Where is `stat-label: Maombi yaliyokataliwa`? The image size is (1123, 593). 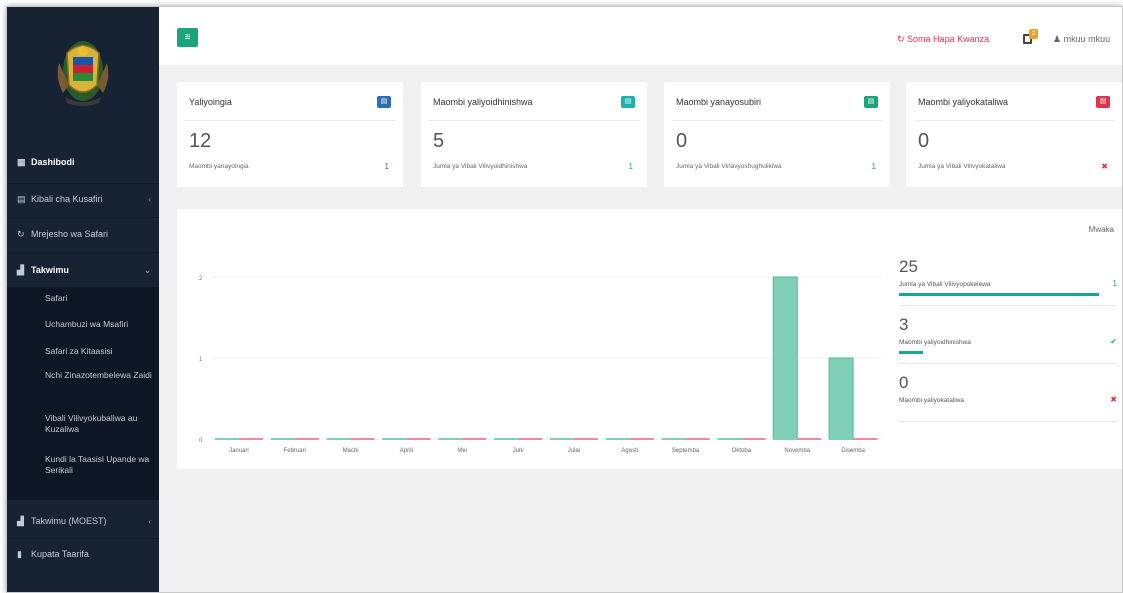 stat-label: Maombi yaliyokataliwa is located at coordinates (932, 400).